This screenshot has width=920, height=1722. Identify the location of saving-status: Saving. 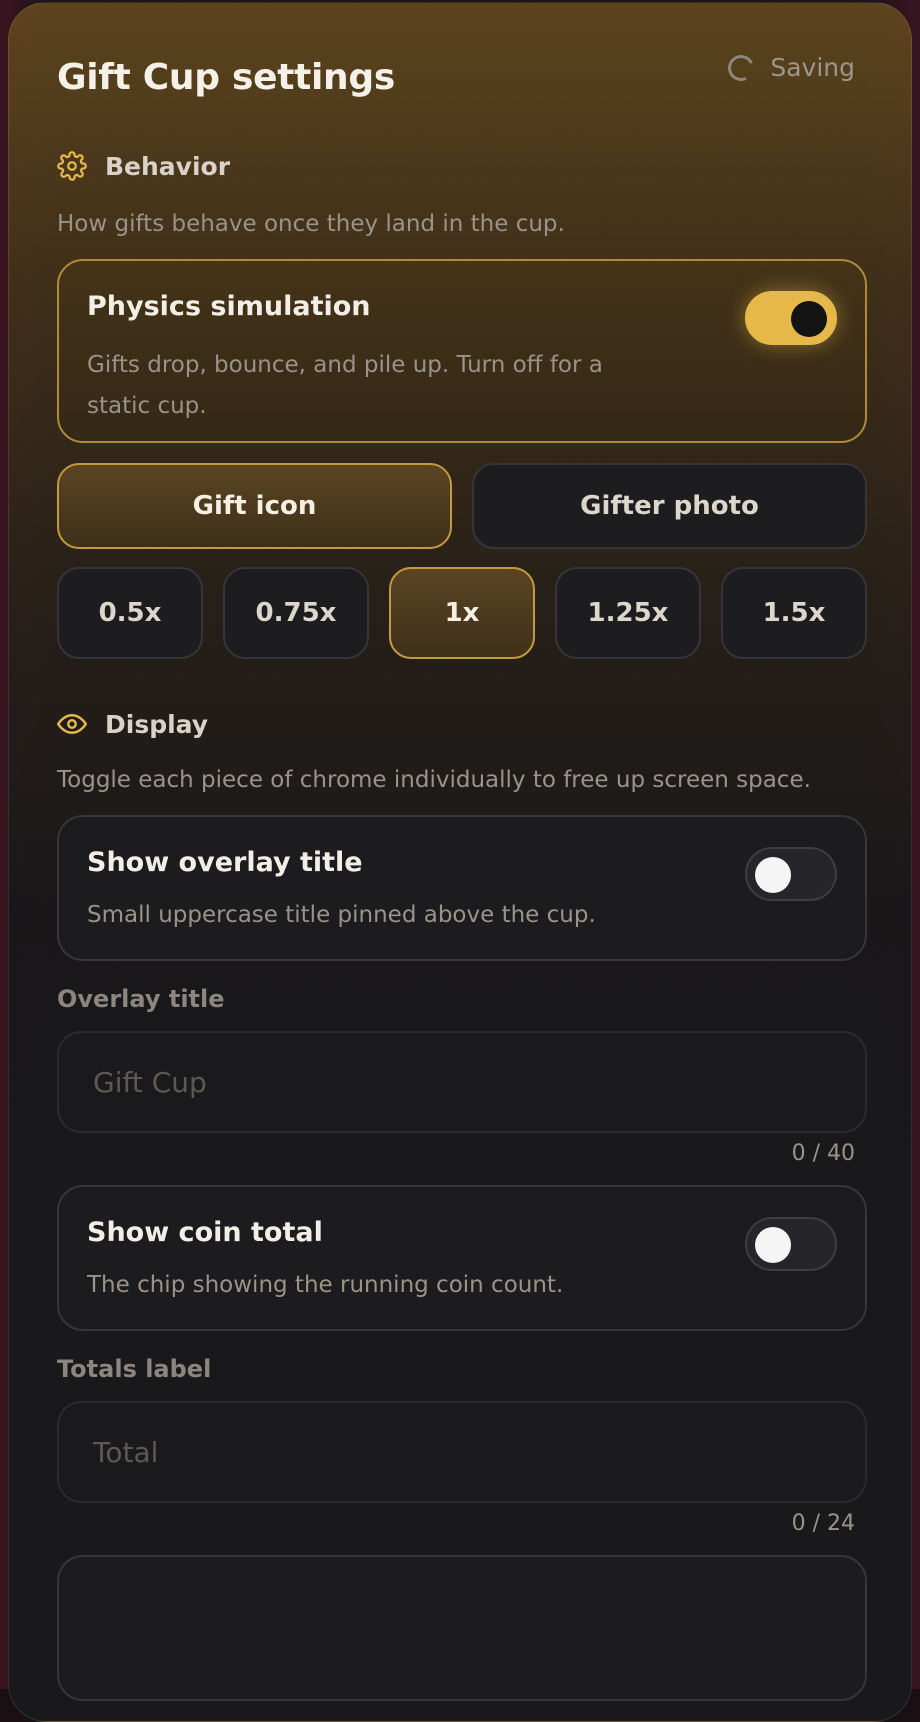
(789, 67).